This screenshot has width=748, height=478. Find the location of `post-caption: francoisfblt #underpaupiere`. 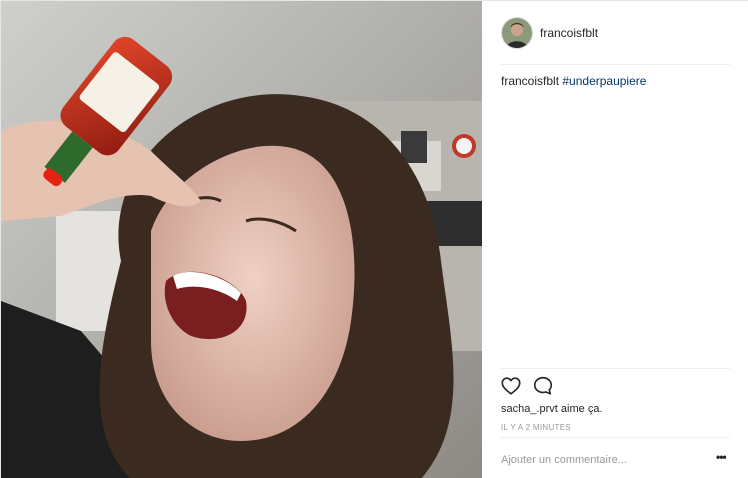

post-caption: francoisfblt #underpaupiere is located at coordinates (573, 81).